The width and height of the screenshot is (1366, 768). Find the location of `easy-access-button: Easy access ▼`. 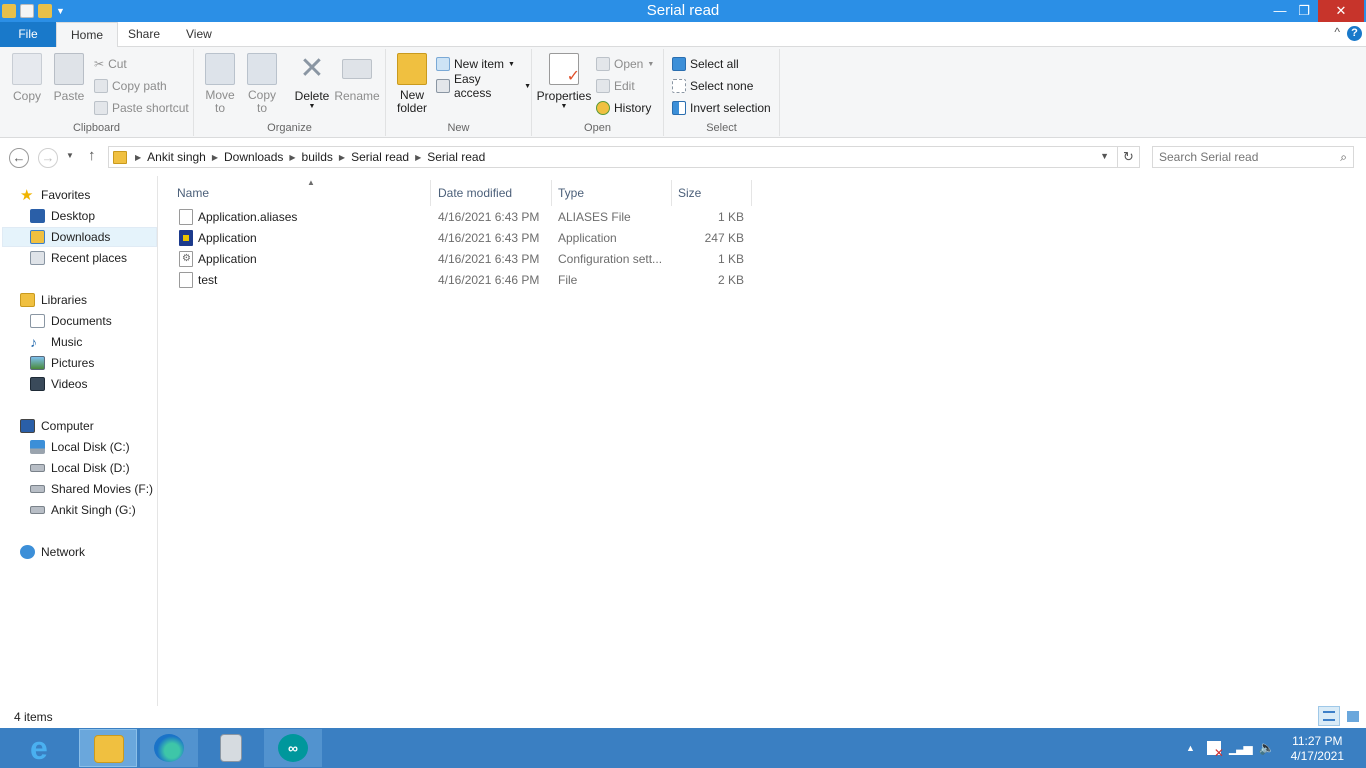

easy-access-button: Easy access ▼ is located at coordinates (483, 86).